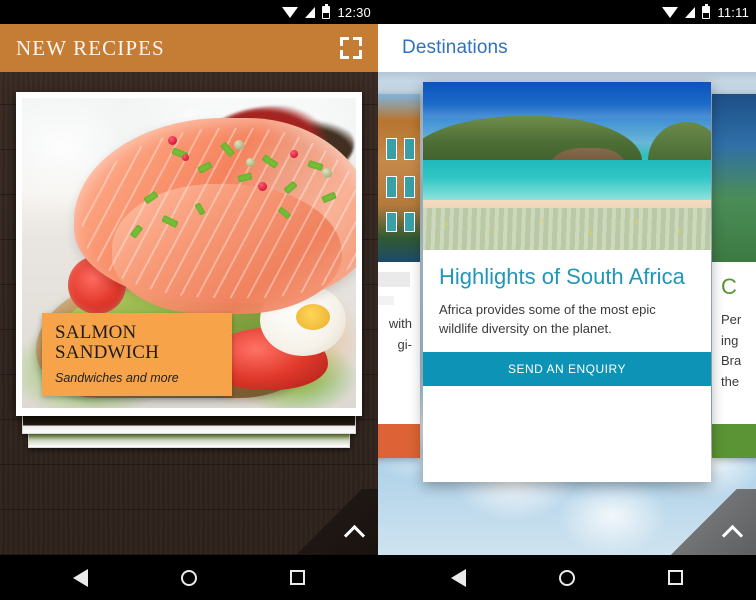 This screenshot has width=756, height=600. I want to click on page-title: Destinations, so click(455, 47).